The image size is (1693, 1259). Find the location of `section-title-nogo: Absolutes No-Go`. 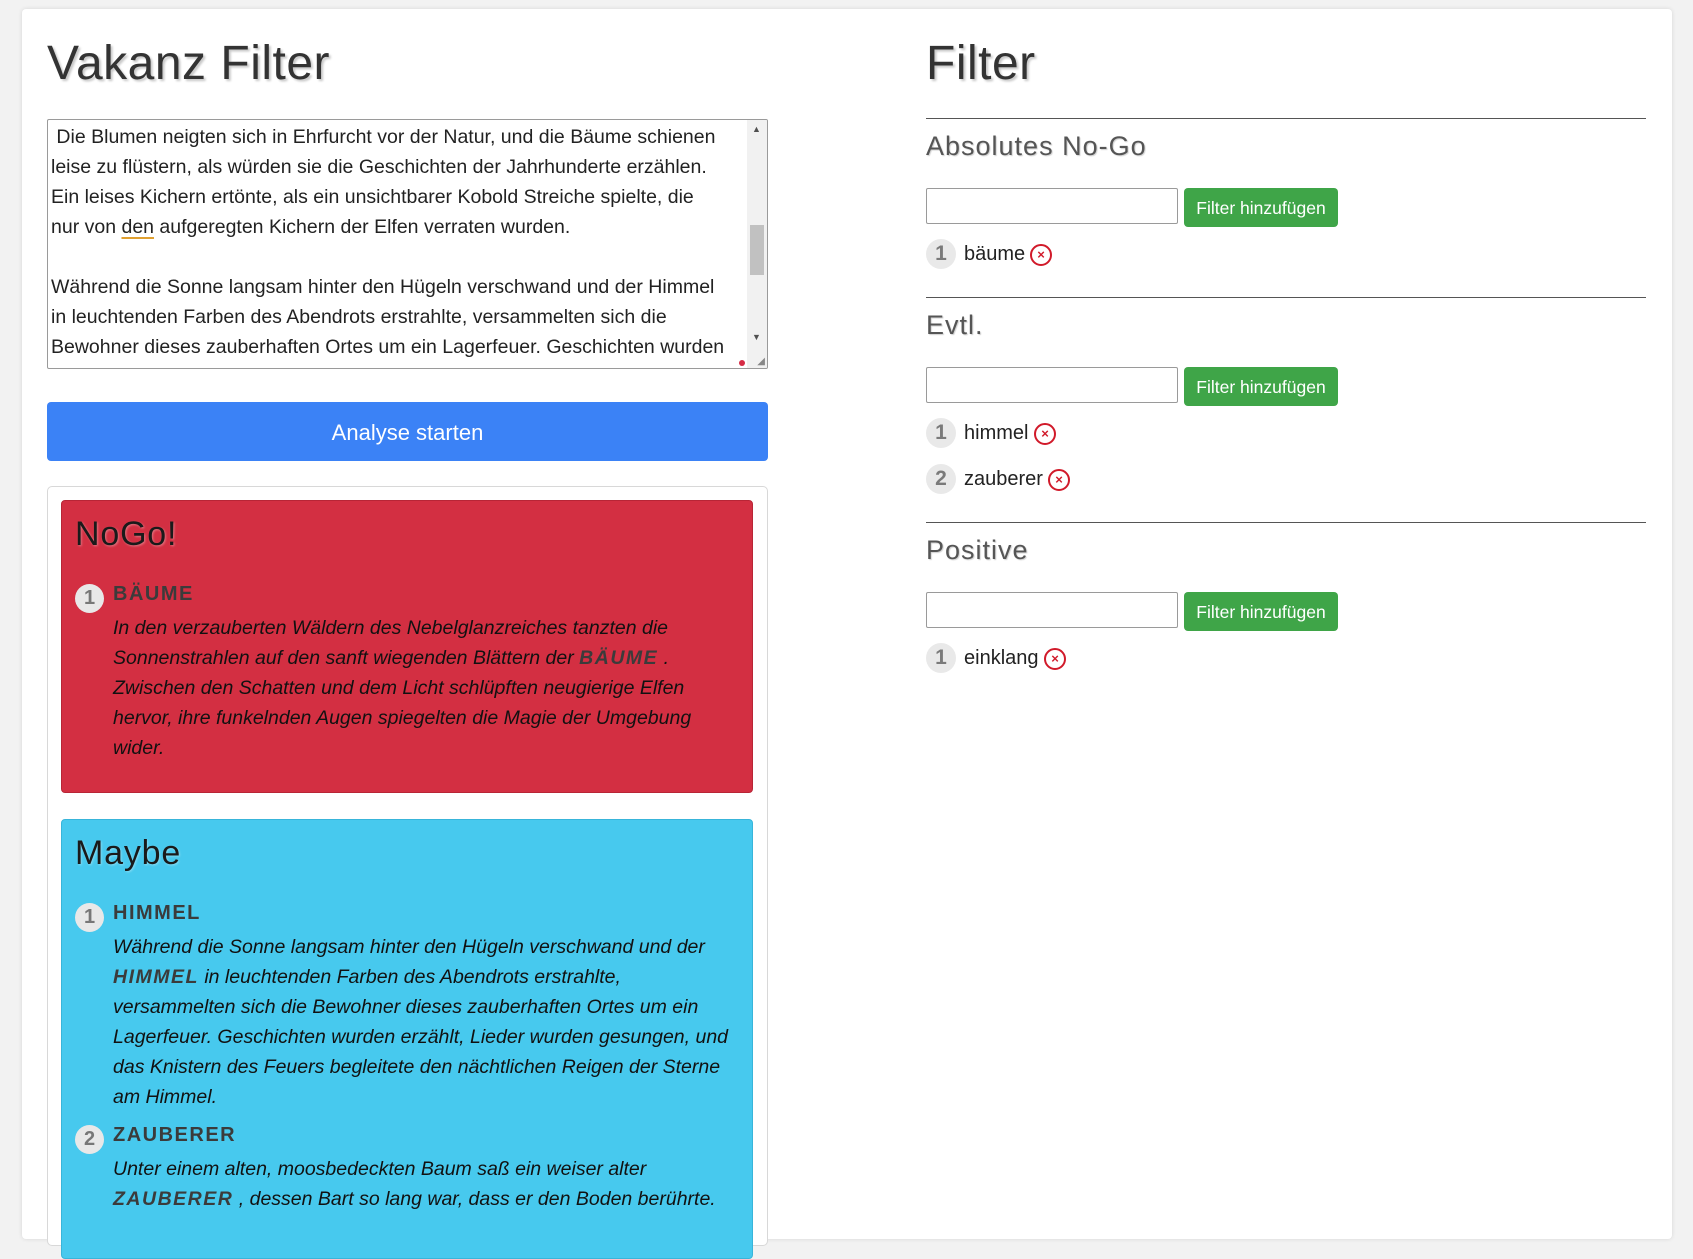

section-title-nogo: Absolutes No-Go is located at coordinates (1036, 146).